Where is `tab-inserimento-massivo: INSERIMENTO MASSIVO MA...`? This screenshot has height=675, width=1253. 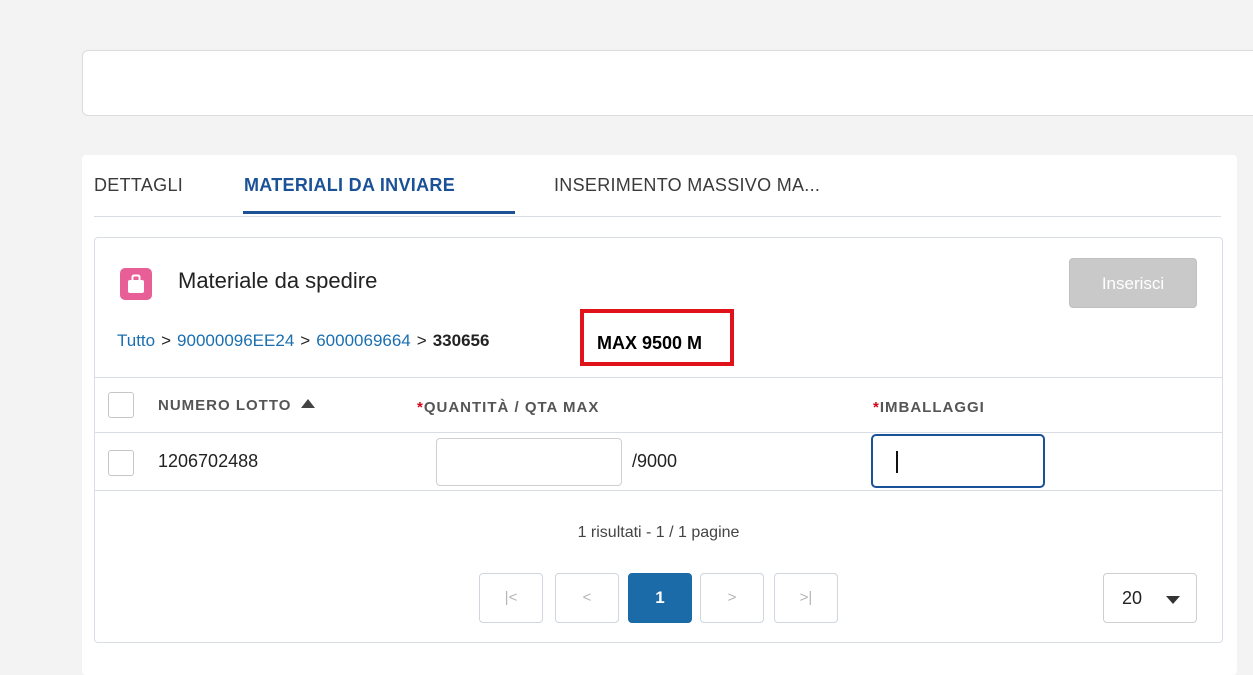
tab-inserimento-massivo: INSERIMENTO MASSIVO MA... is located at coordinates (687, 185).